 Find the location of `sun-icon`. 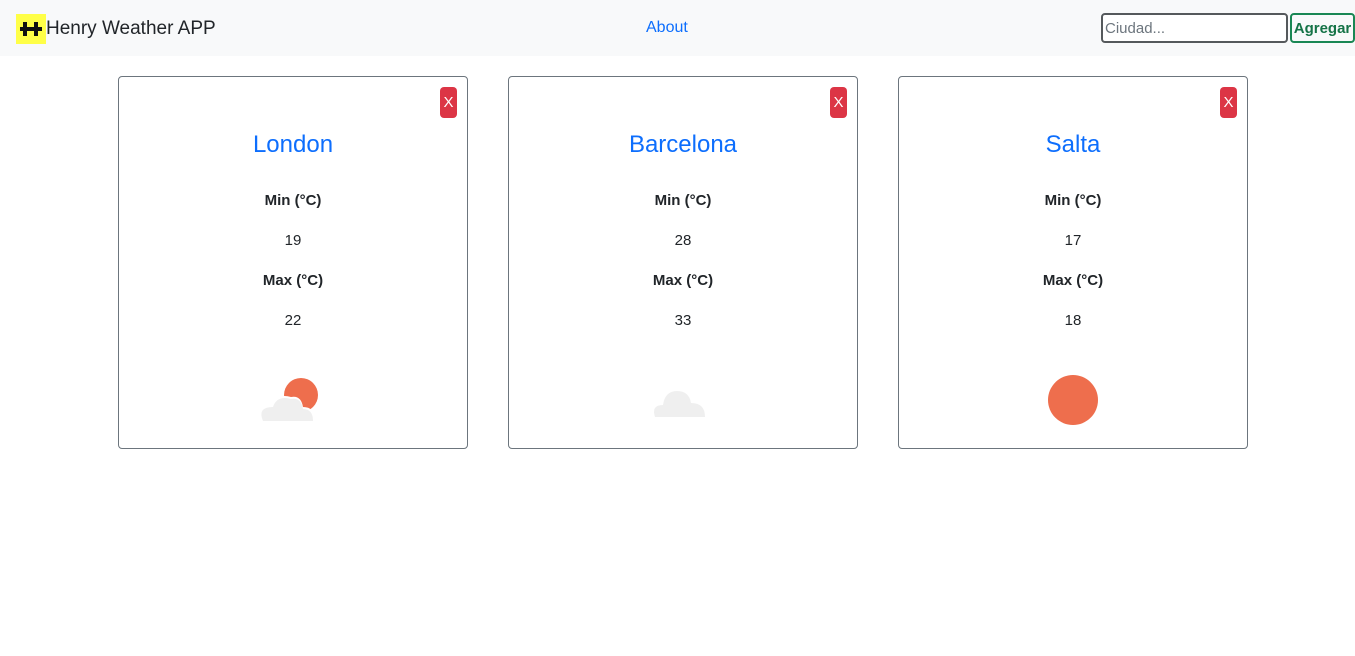

sun-icon is located at coordinates (1073, 400).